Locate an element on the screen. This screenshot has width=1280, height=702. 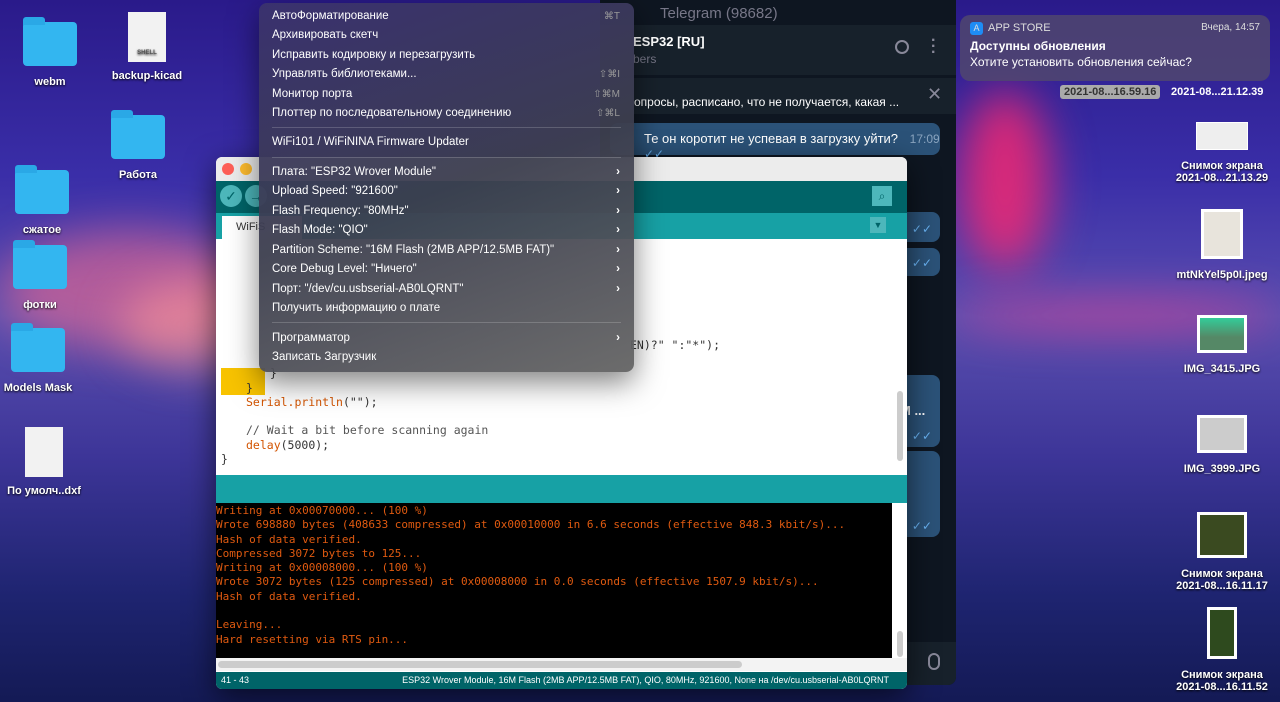
search-icon is located at coordinates (902, 47).